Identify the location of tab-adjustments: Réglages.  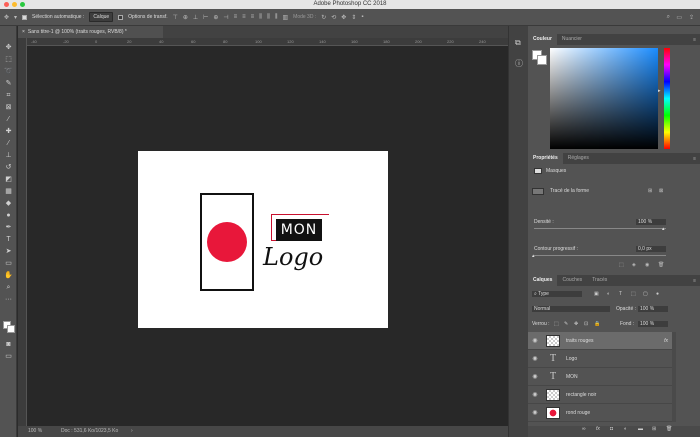
(578, 158).